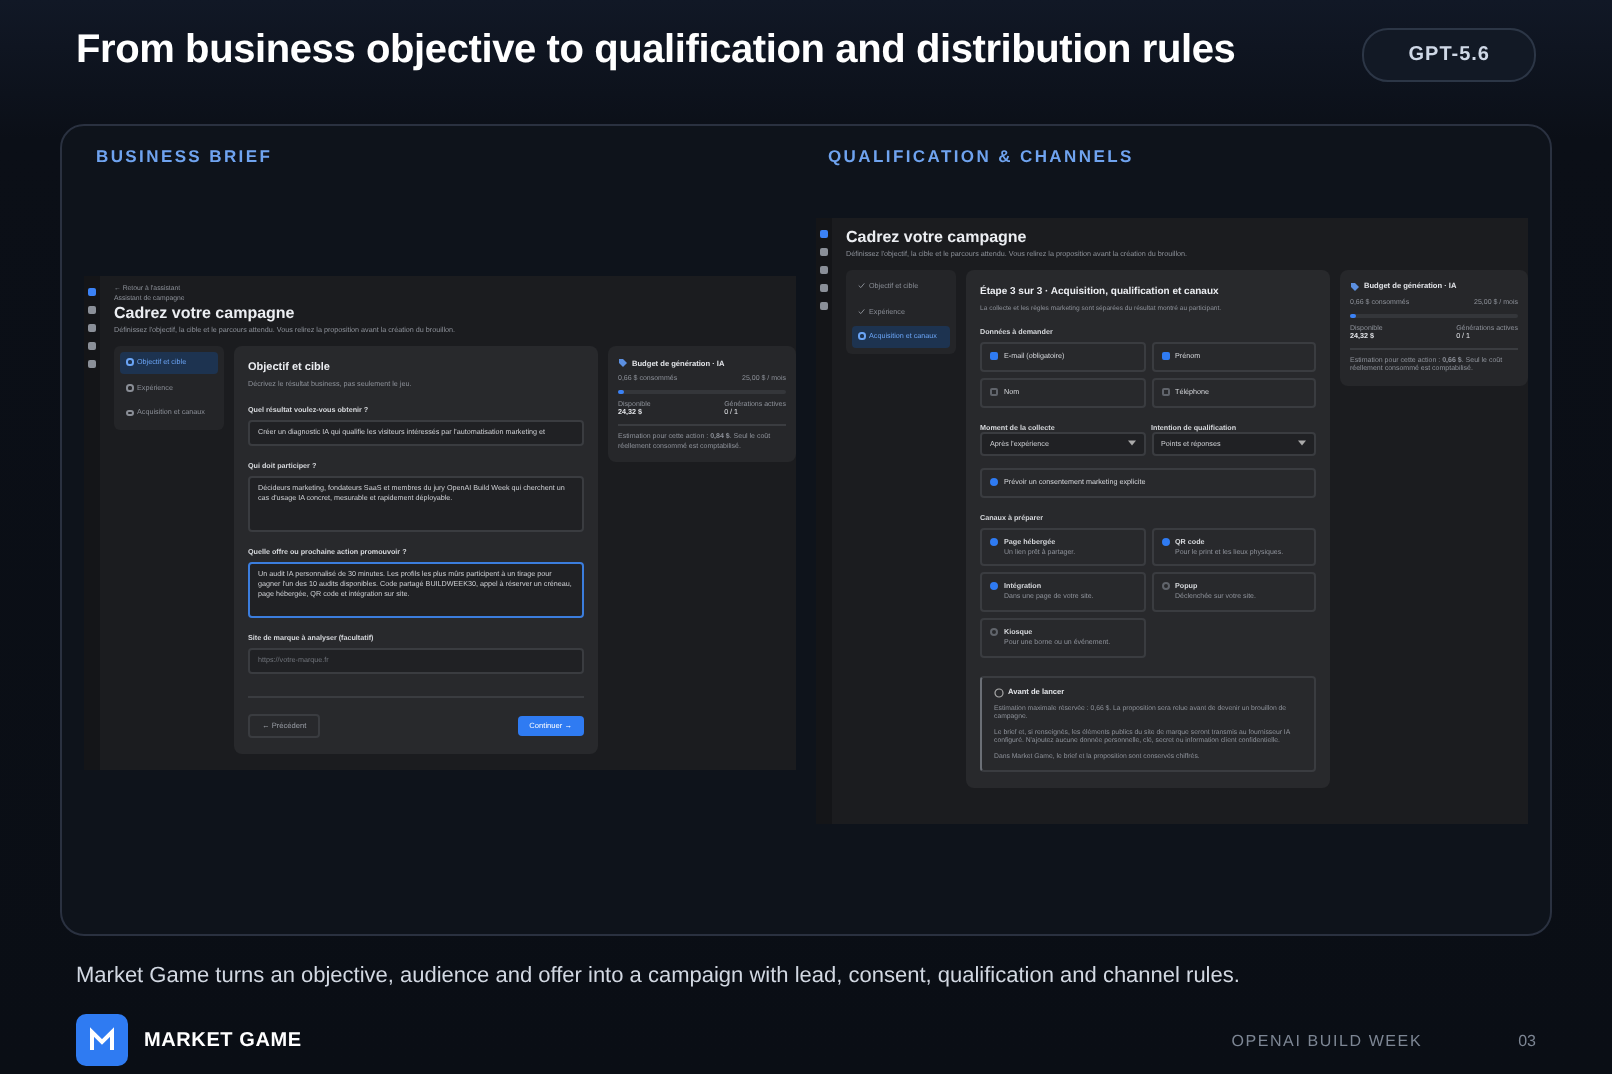 The width and height of the screenshot is (1612, 1074). I want to click on model-badge: GPT-5.6, so click(1449, 55).